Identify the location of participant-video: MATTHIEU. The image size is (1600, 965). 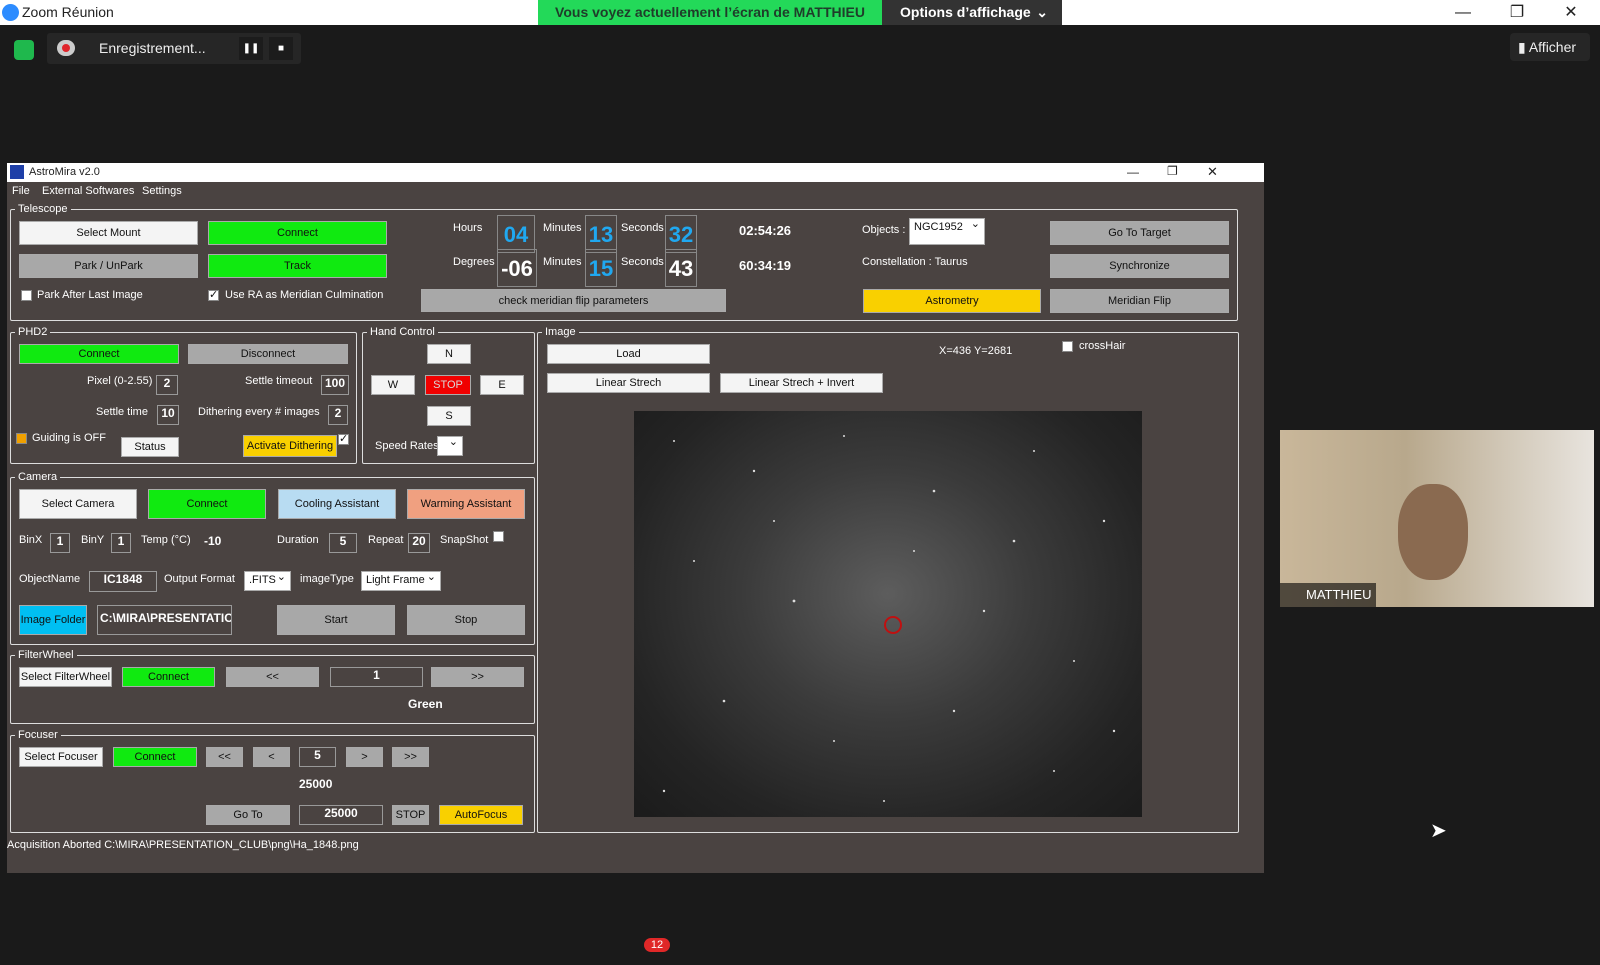
(1437, 518).